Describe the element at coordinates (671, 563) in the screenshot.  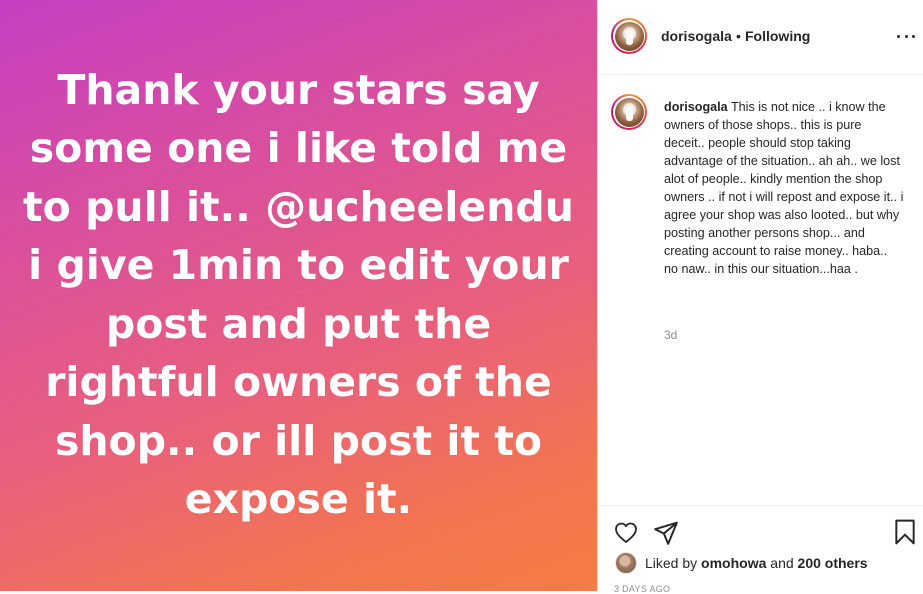
I see `likes-prefix: Liked by` at that location.